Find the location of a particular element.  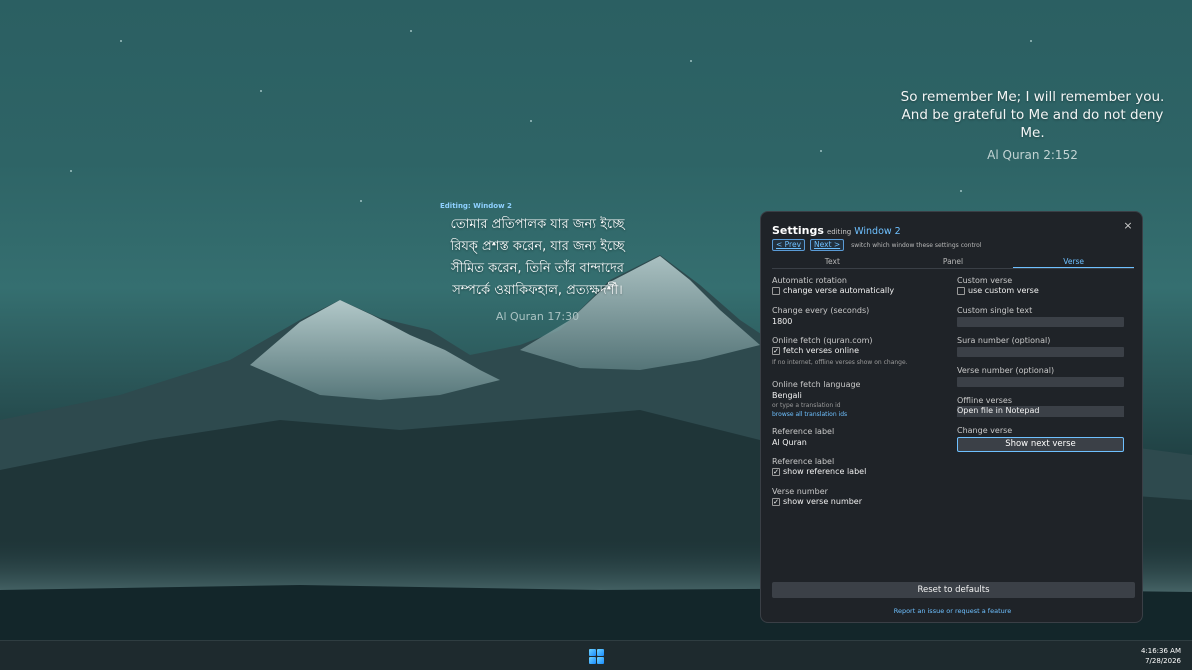

field-label: Verse number (optional) is located at coordinates (1006, 370).